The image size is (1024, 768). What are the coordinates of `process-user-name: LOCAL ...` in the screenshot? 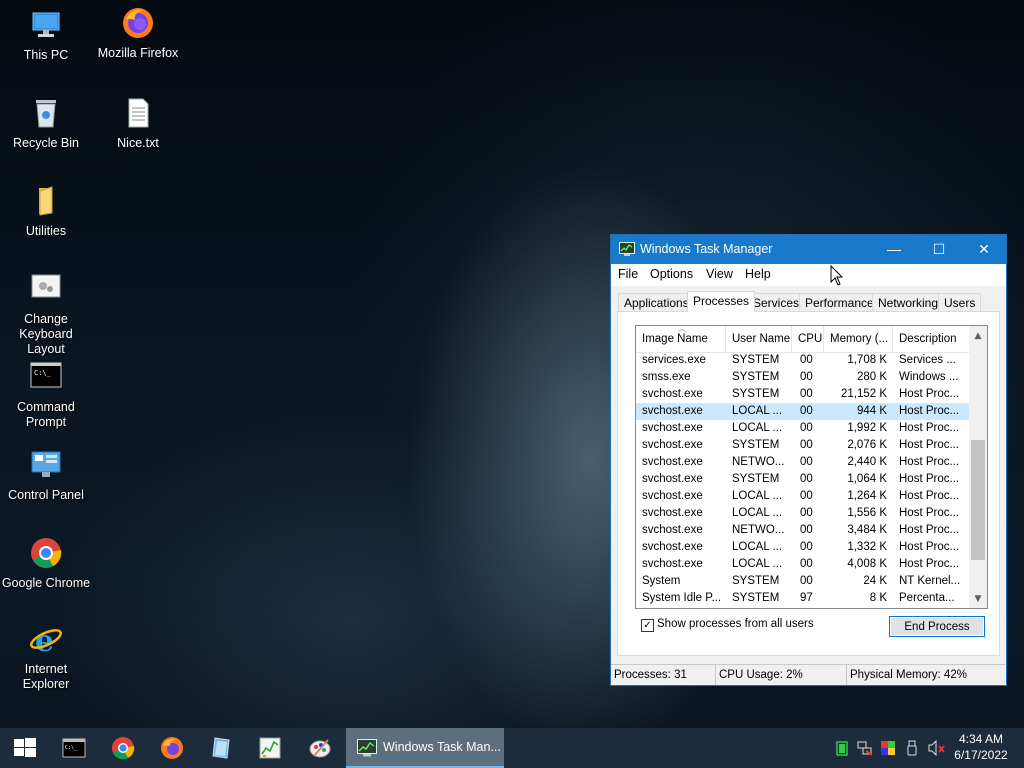 It's located at (757, 547).